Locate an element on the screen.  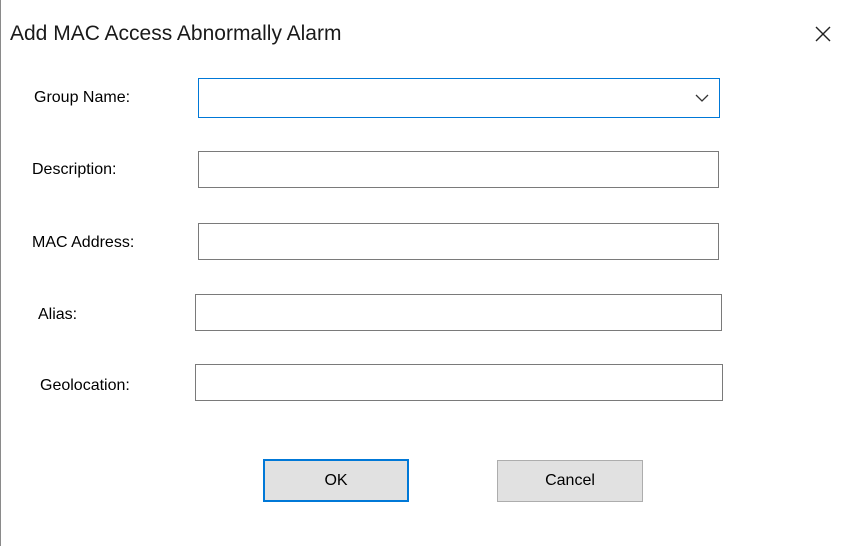
description-label: Description: is located at coordinates (74, 169).